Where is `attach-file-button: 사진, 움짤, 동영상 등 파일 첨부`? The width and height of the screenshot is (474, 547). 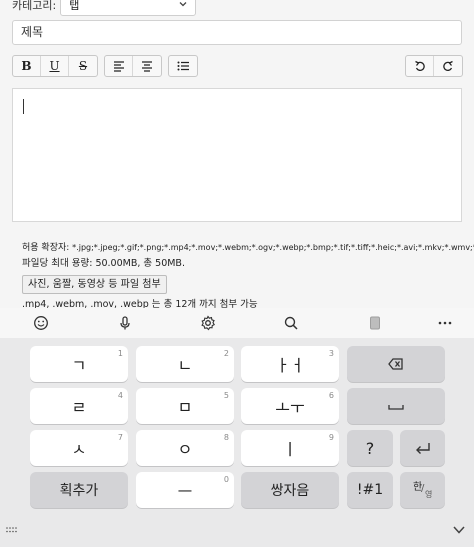 attach-file-button: 사진, 움짤, 동영상 등 파일 첨부 is located at coordinates (94, 284).